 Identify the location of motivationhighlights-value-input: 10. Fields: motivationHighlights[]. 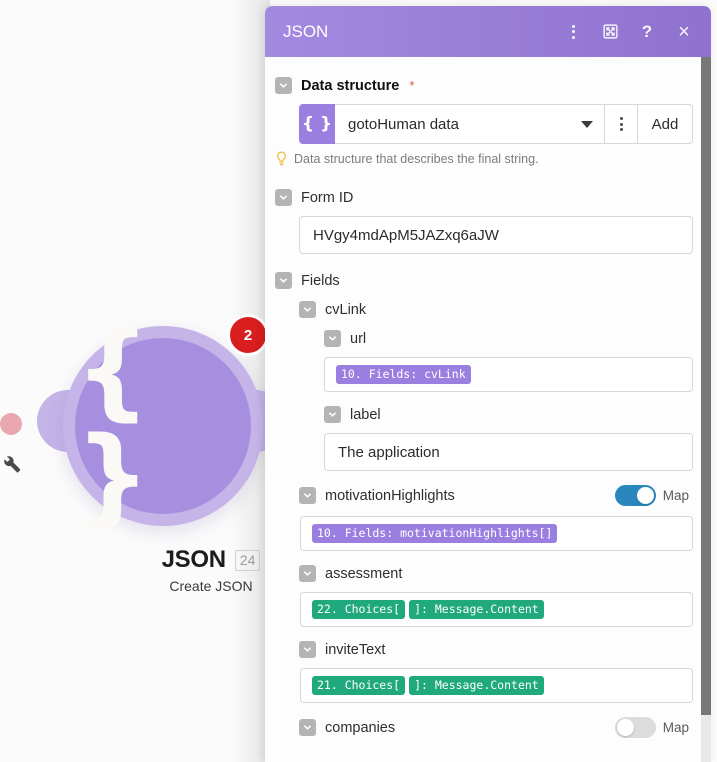
(496, 533).